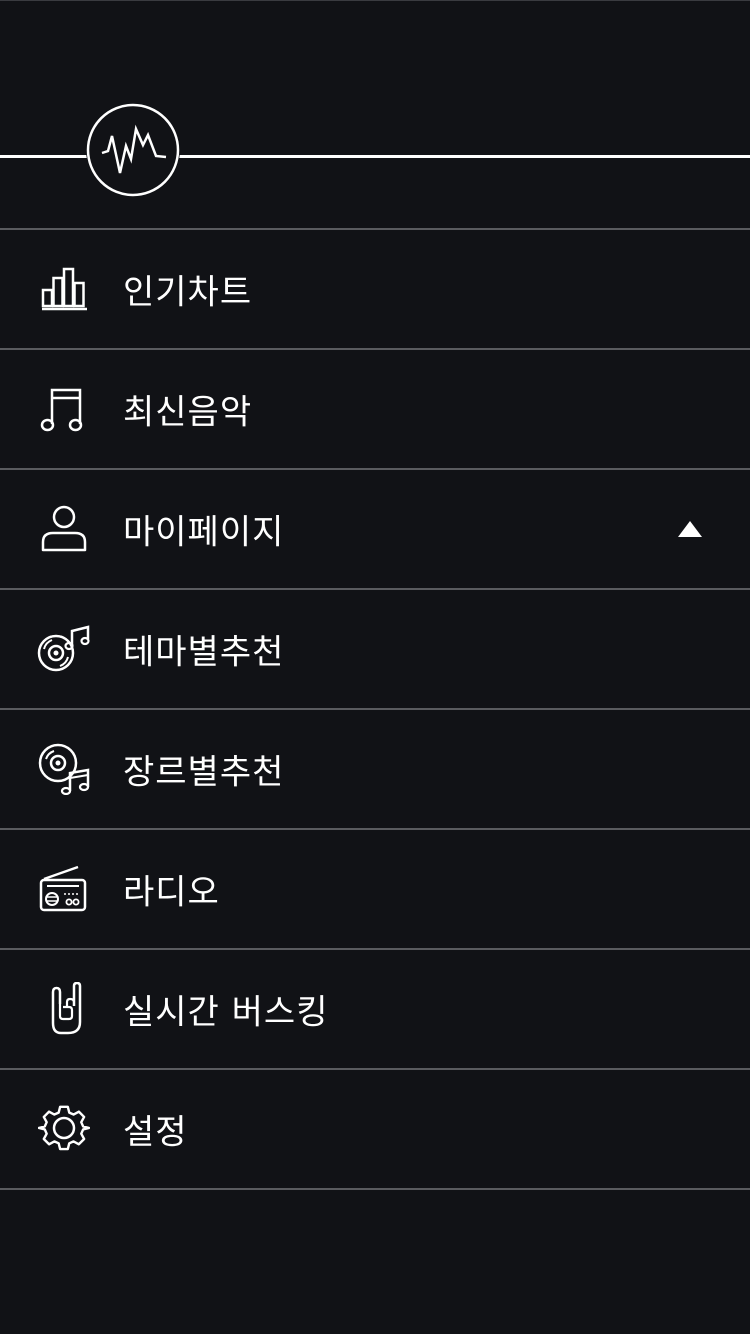 This screenshot has height=1334, width=750. Describe the element at coordinates (64, 289) in the screenshot. I see `bar-chart-icon` at that location.